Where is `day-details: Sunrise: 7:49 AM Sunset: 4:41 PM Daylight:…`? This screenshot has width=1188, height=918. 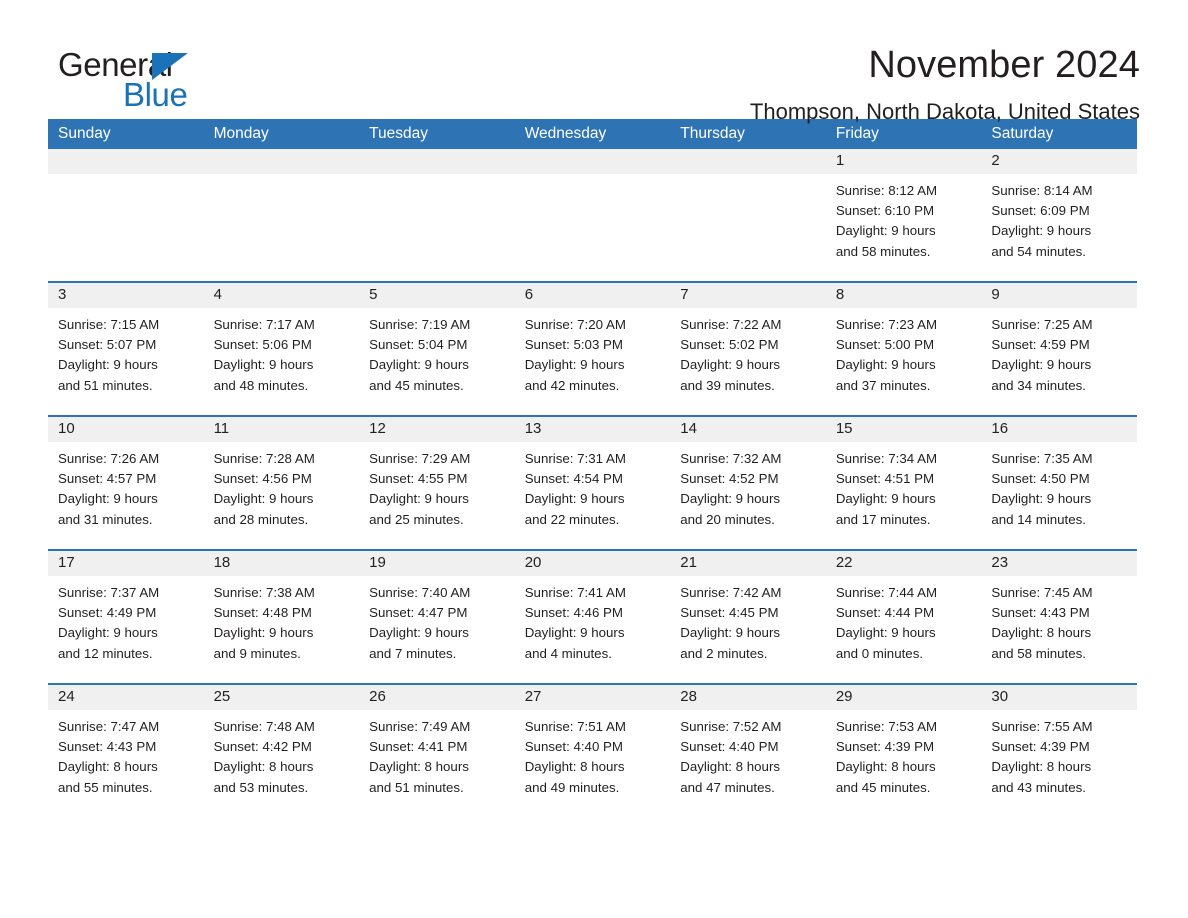 day-details: Sunrise: 7:49 AM Sunset: 4:41 PM Daylight:… is located at coordinates (437, 754).